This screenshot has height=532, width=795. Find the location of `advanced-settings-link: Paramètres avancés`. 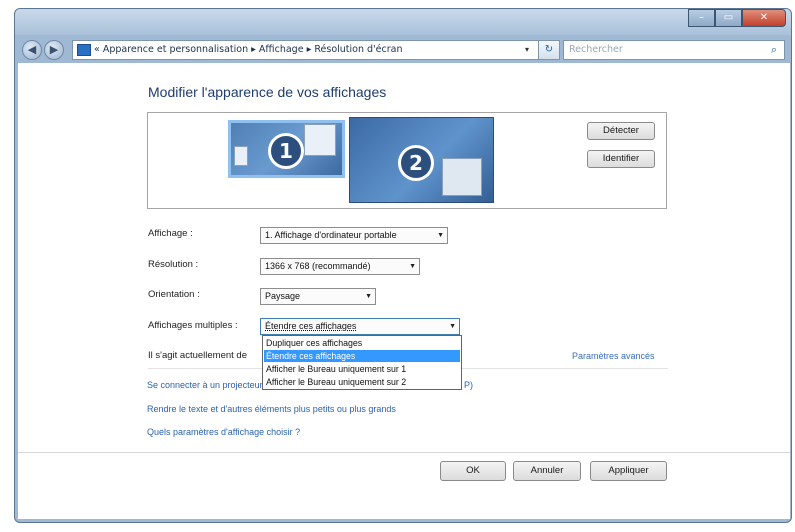

advanced-settings-link: Paramètres avancés is located at coordinates (613, 356).